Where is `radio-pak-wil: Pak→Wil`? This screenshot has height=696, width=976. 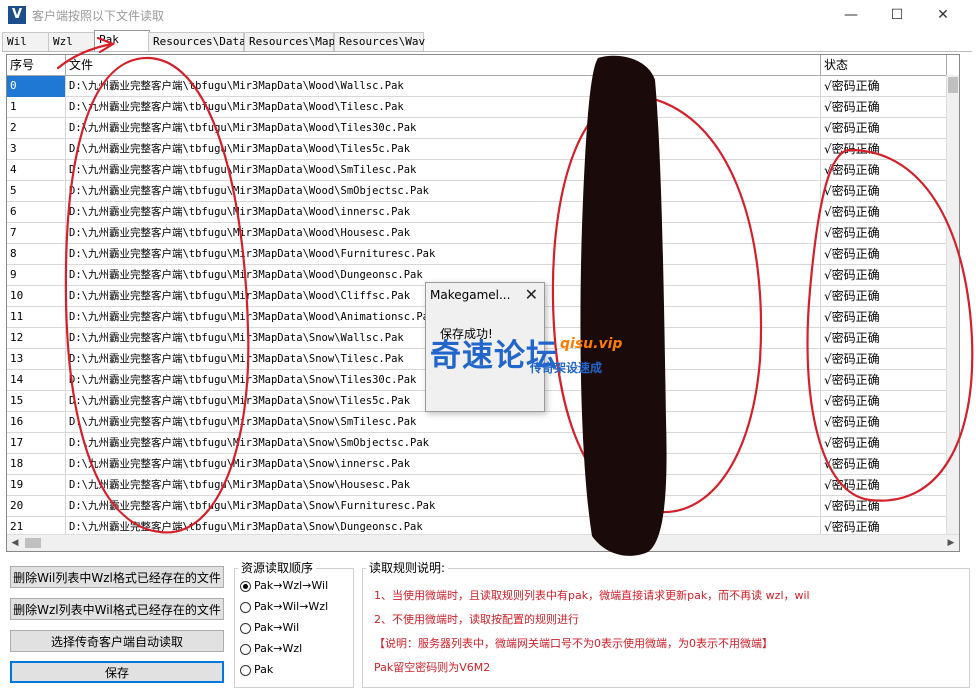 radio-pak-wil: Pak→Wil is located at coordinates (269, 628).